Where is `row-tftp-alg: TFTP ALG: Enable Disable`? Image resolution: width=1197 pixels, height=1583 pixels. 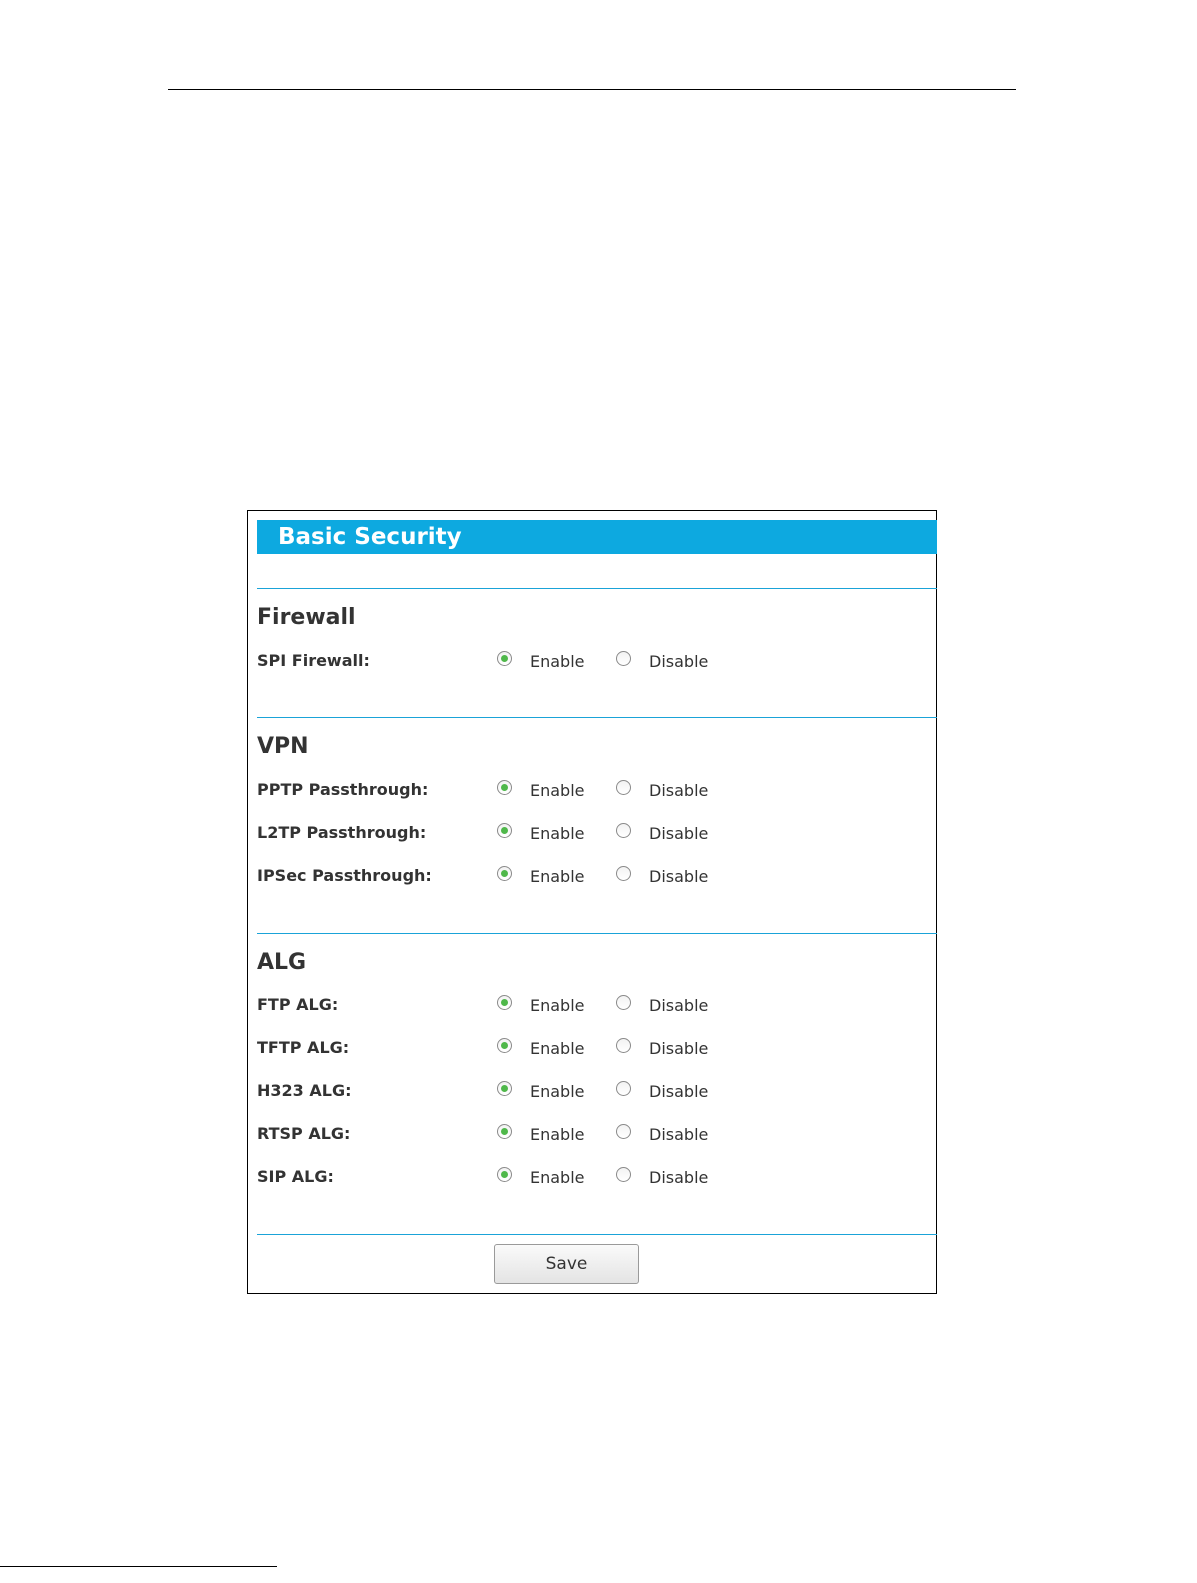 row-tftp-alg: TFTP ALG: Enable Disable is located at coordinates (557, 1048).